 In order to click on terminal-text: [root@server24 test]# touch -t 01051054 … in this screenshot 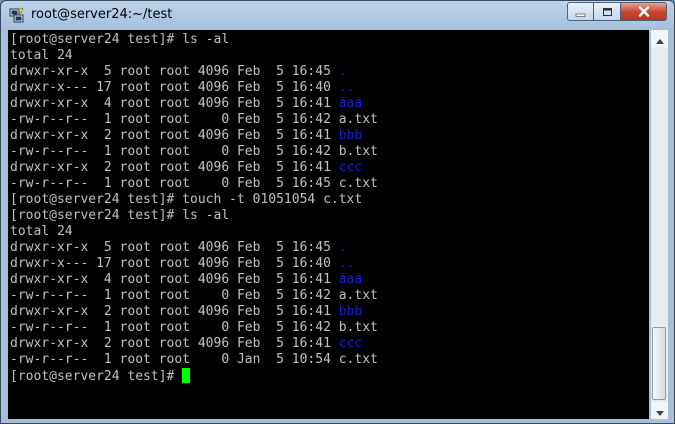, I will do `click(186, 199)`.